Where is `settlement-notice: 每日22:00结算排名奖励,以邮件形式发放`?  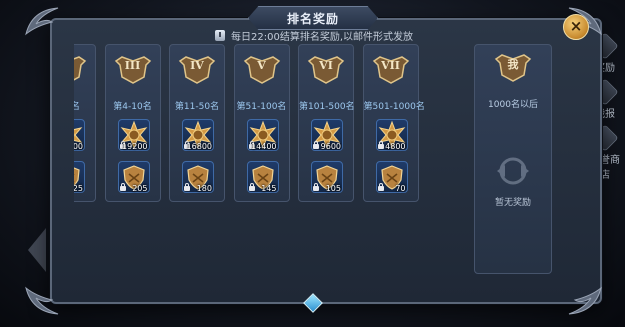
settlement-notice: 每日22:00结算排名奖励,以邮件形式发放 is located at coordinates (314, 35).